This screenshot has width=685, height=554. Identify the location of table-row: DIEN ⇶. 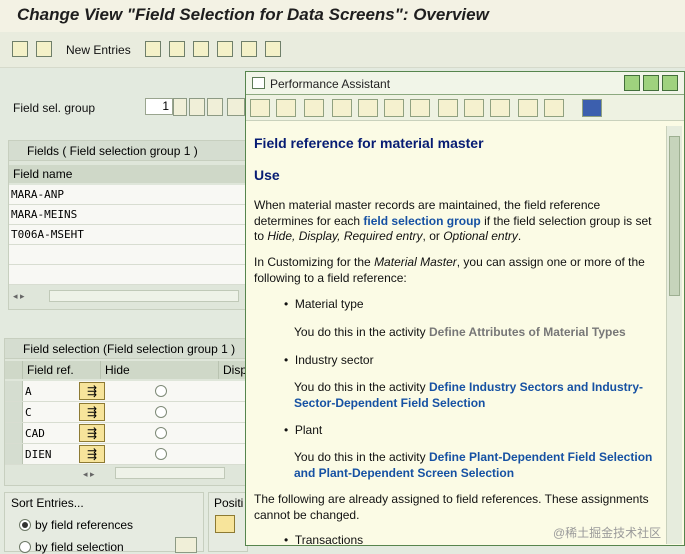
(127, 454).